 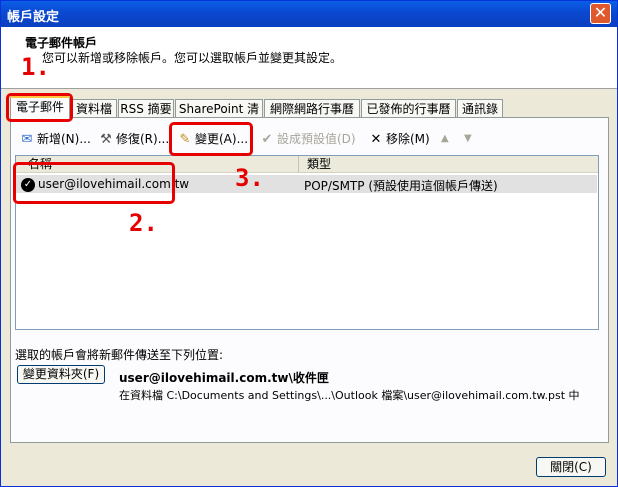 What do you see at coordinates (312, 108) in the screenshot?
I see `tab-internet-calendars: 網際網路行事曆` at bounding box center [312, 108].